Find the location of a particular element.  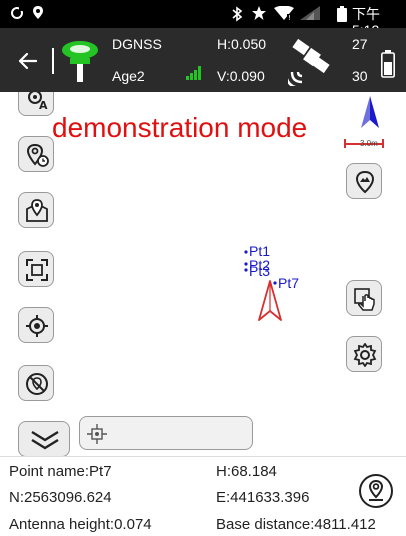

back-arrow-icon is located at coordinates (29, 61).